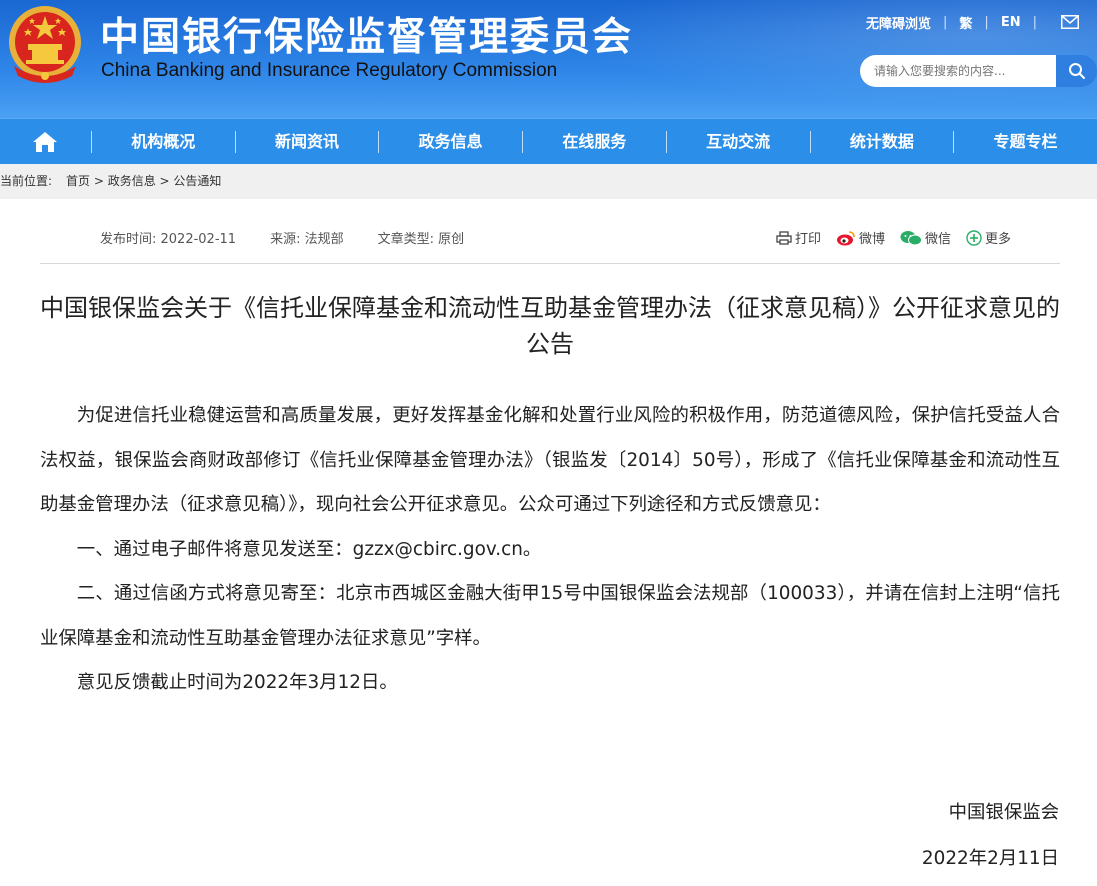 Image resolution: width=1097 pixels, height=886 pixels. What do you see at coordinates (1069, 22) in the screenshot?
I see `mail-icon` at bounding box center [1069, 22].